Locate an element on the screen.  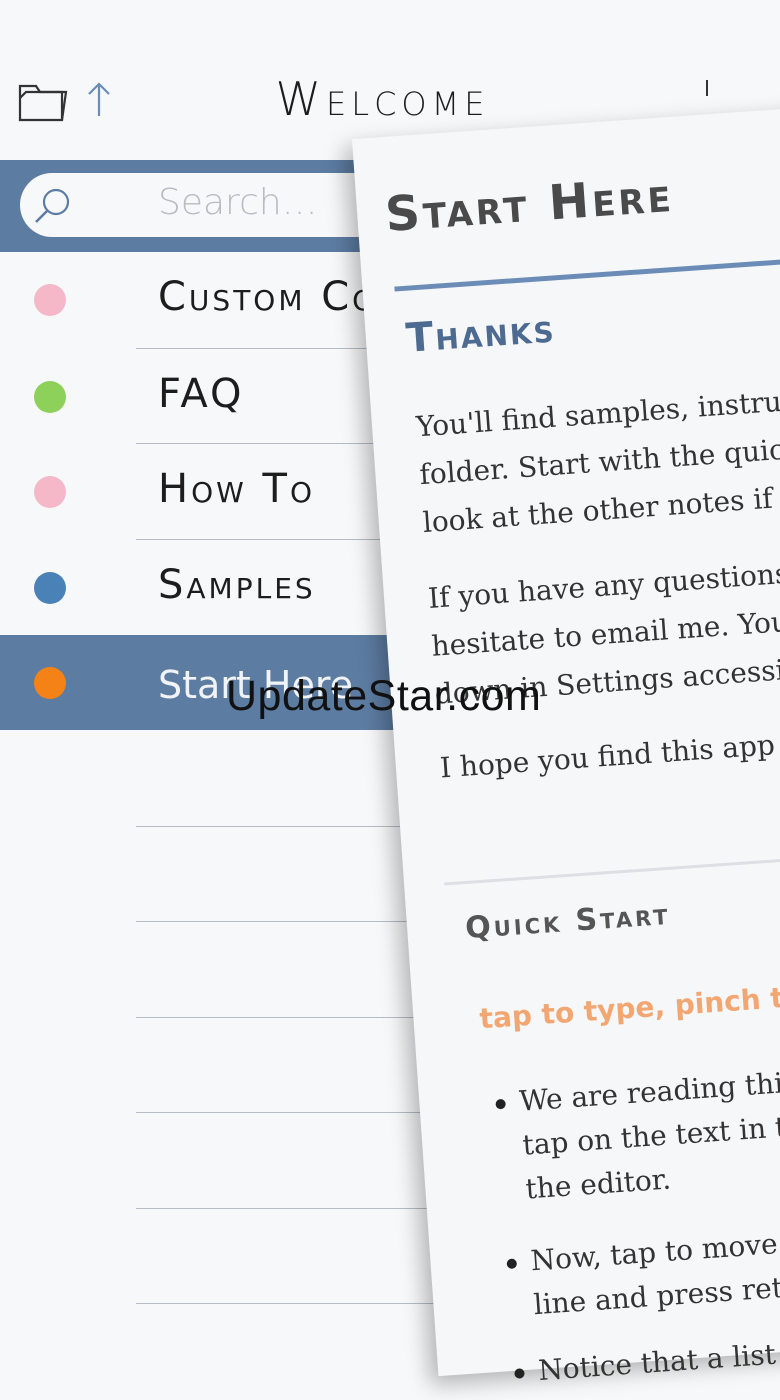
section-heading-quick-start: Quick Start is located at coordinates (568, 921).